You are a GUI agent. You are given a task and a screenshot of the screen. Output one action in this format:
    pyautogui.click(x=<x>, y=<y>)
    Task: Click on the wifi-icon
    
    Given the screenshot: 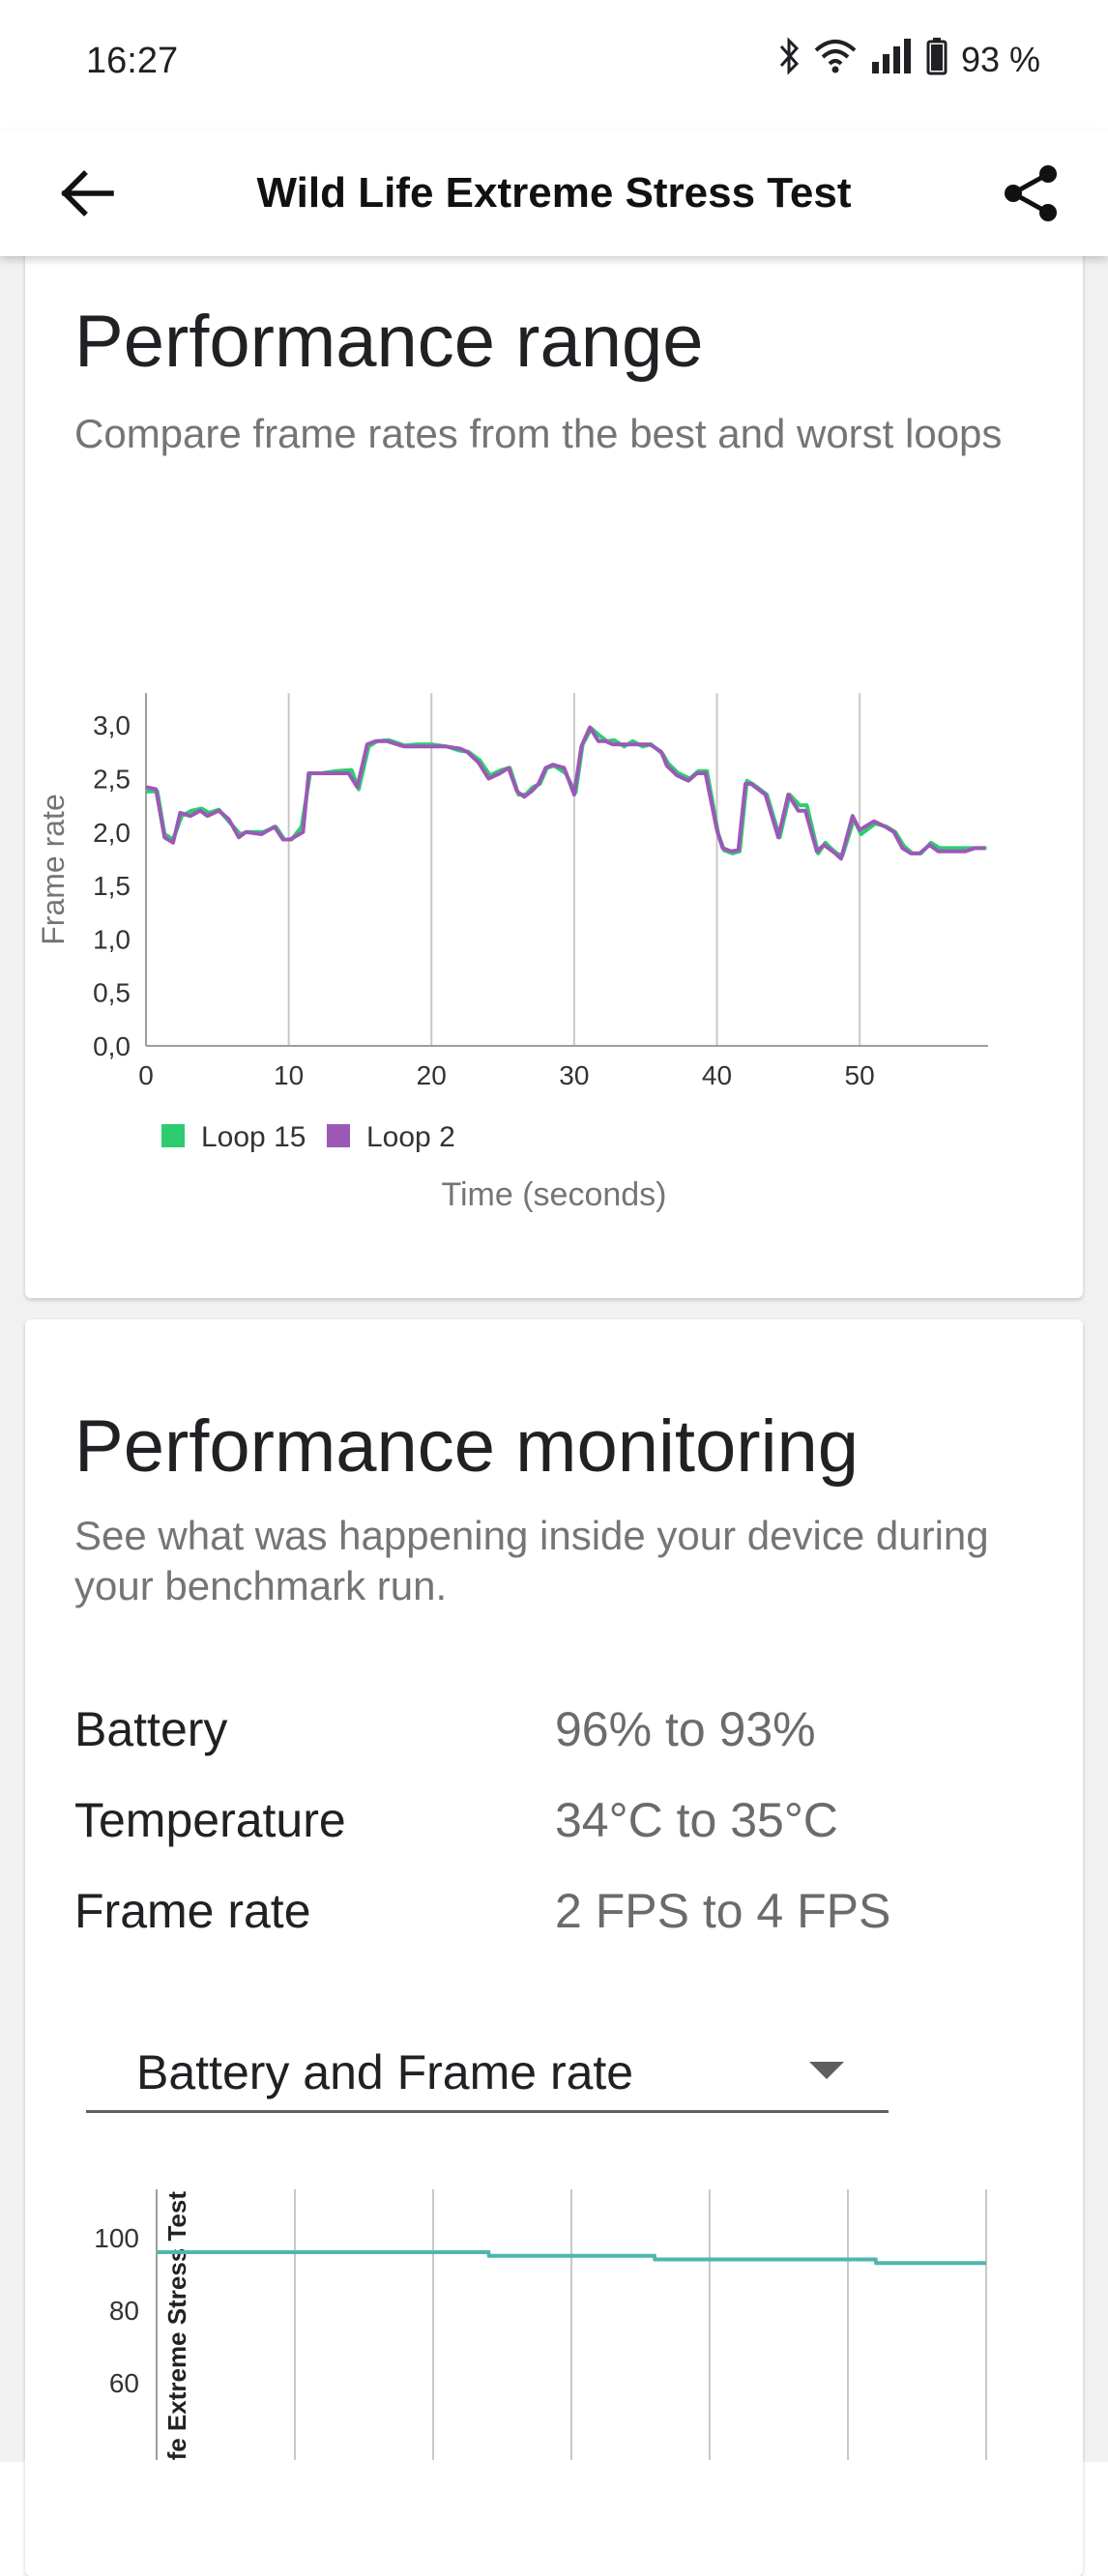 What is the action you would take?
    pyautogui.click(x=835, y=60)
    